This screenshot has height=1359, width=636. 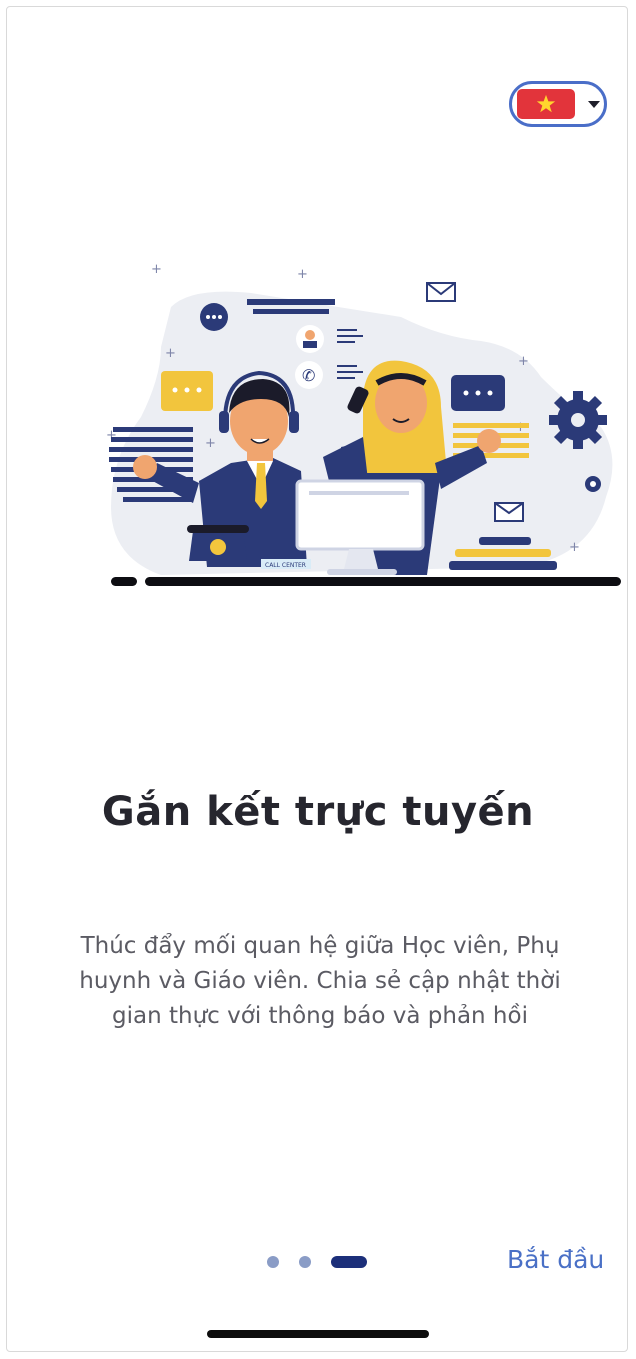 I want to click on onboarding-title: Gắn kết trực tuyến, so click(x=318, y=812).